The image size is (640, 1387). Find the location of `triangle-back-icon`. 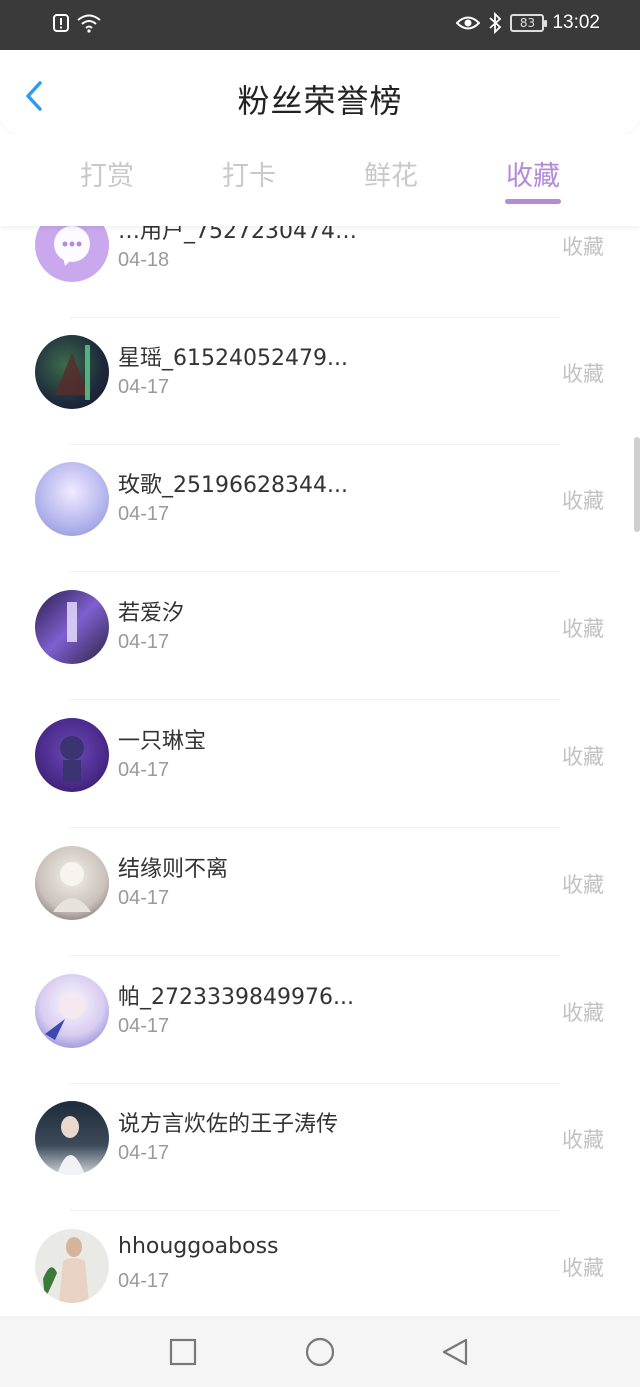

triangle-back-icon is located at coordinates (456, 1352).